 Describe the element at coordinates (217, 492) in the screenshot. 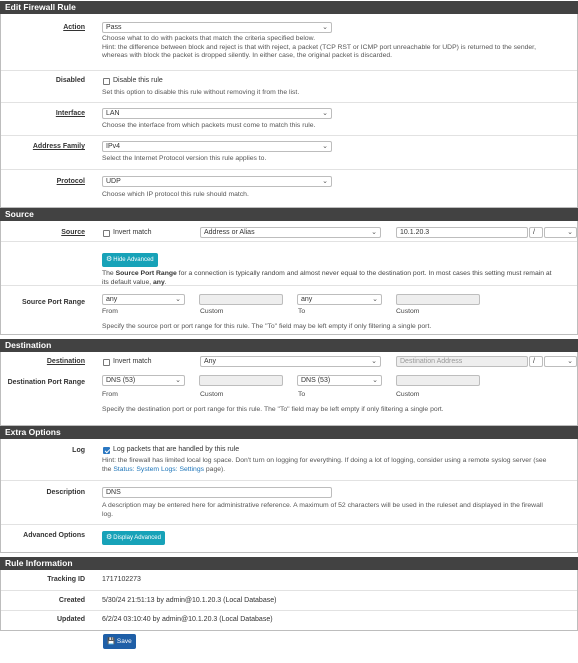

I see `description-input: DNS` at that location.